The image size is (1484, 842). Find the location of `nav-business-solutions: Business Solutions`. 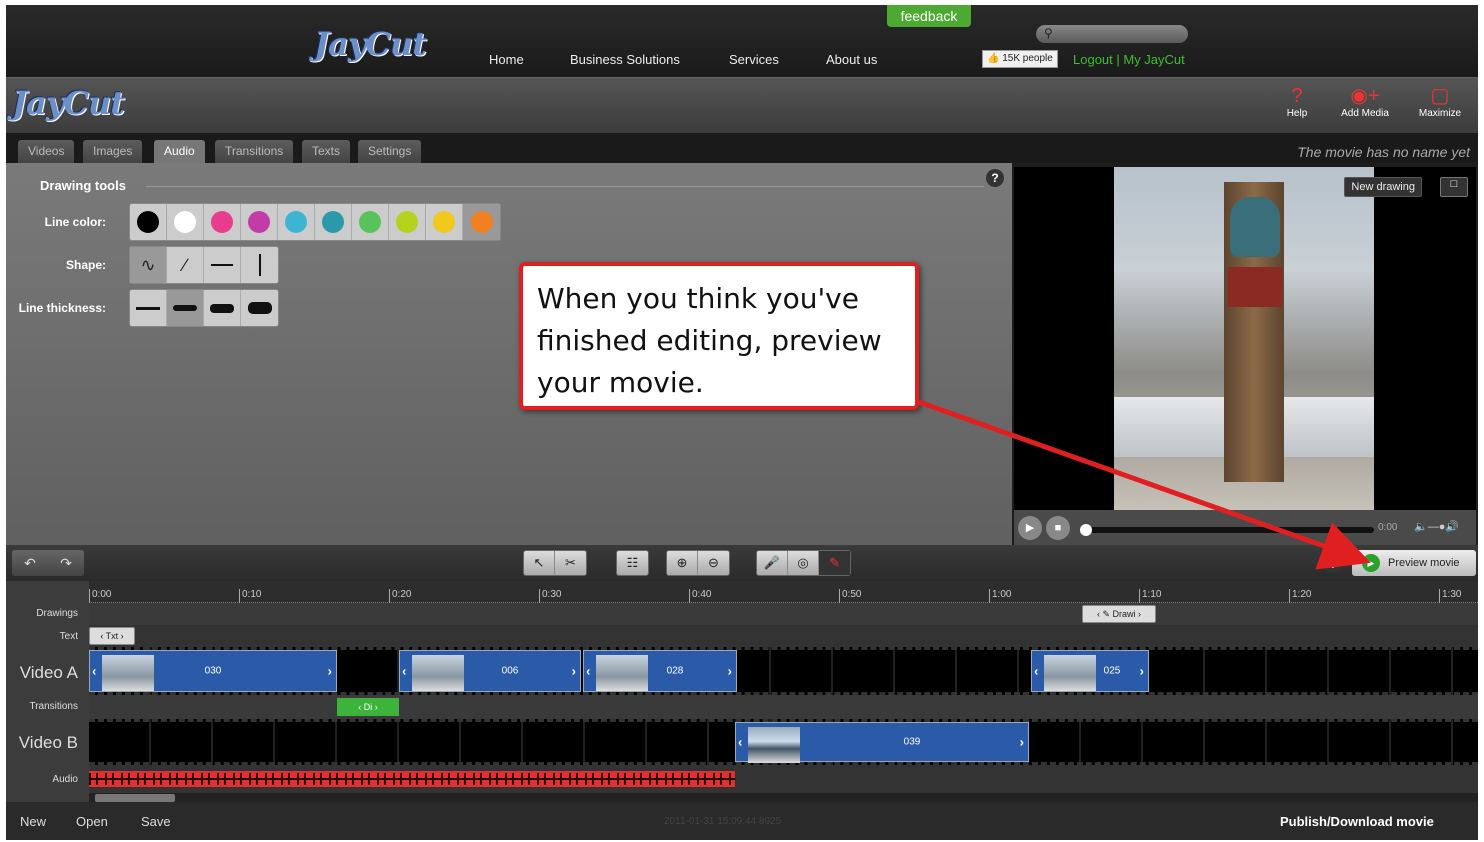

nav-business-solutions: Business Solutions is located at coordinates (625, 59).